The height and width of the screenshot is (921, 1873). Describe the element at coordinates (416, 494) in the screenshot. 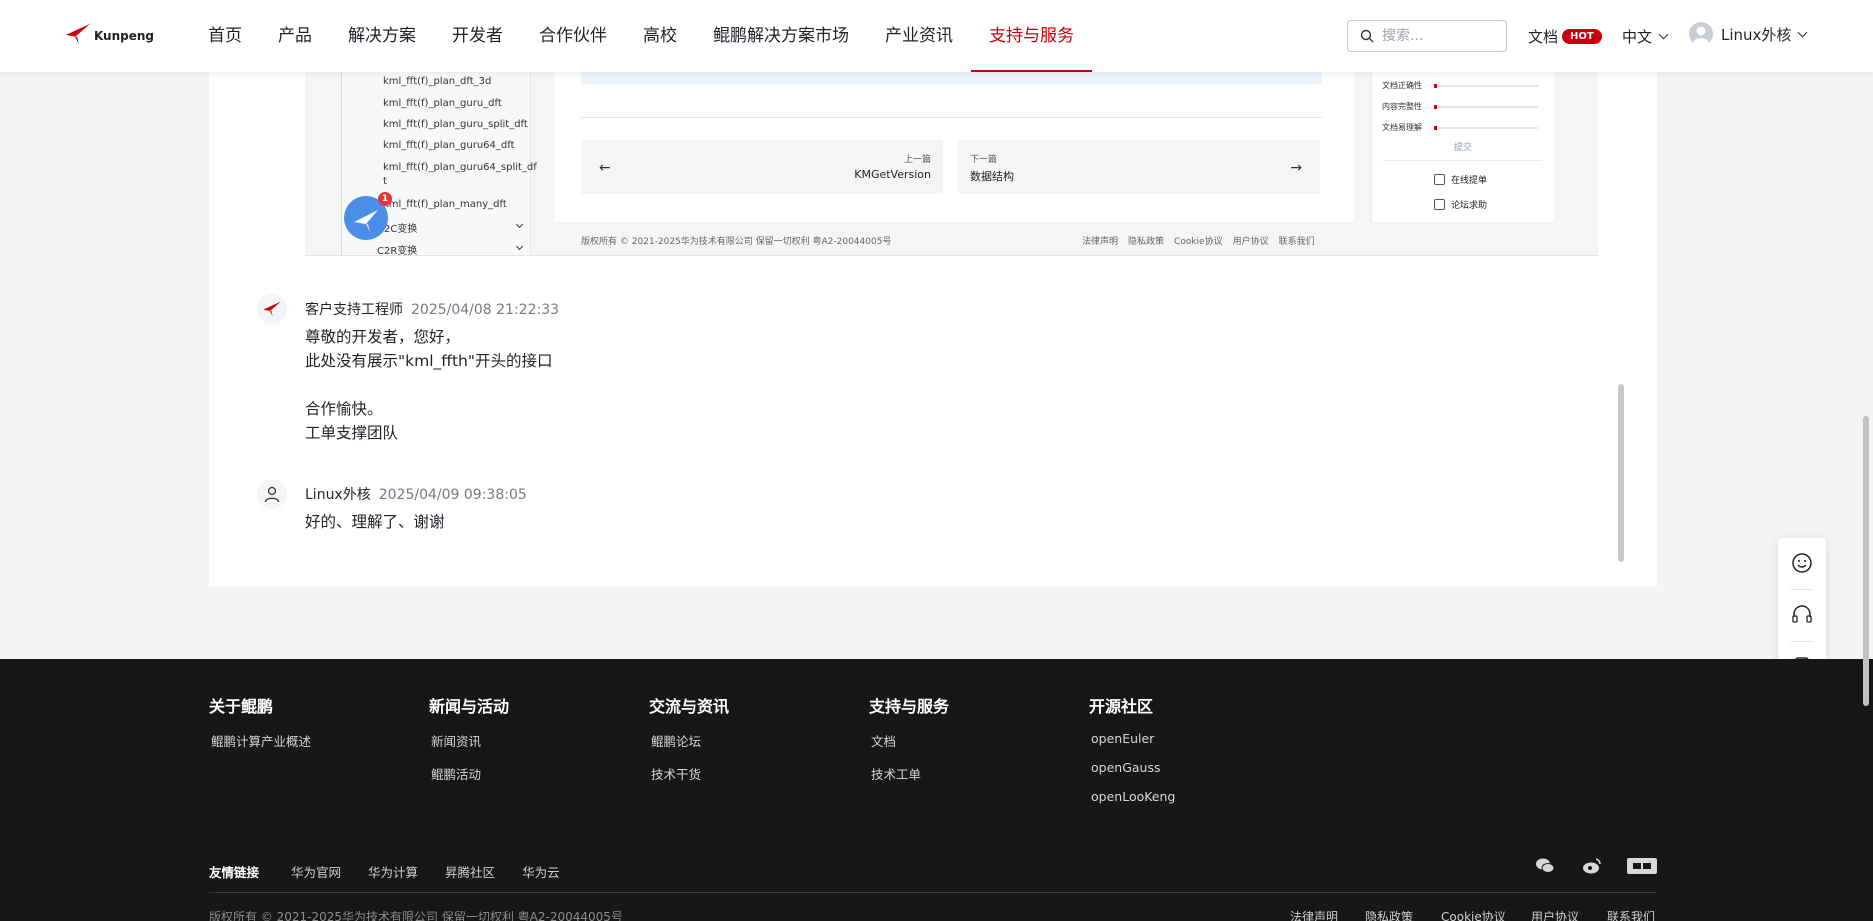

I see `comment-meta: Linux外核 2025/04/09 09:38:05` at that location.